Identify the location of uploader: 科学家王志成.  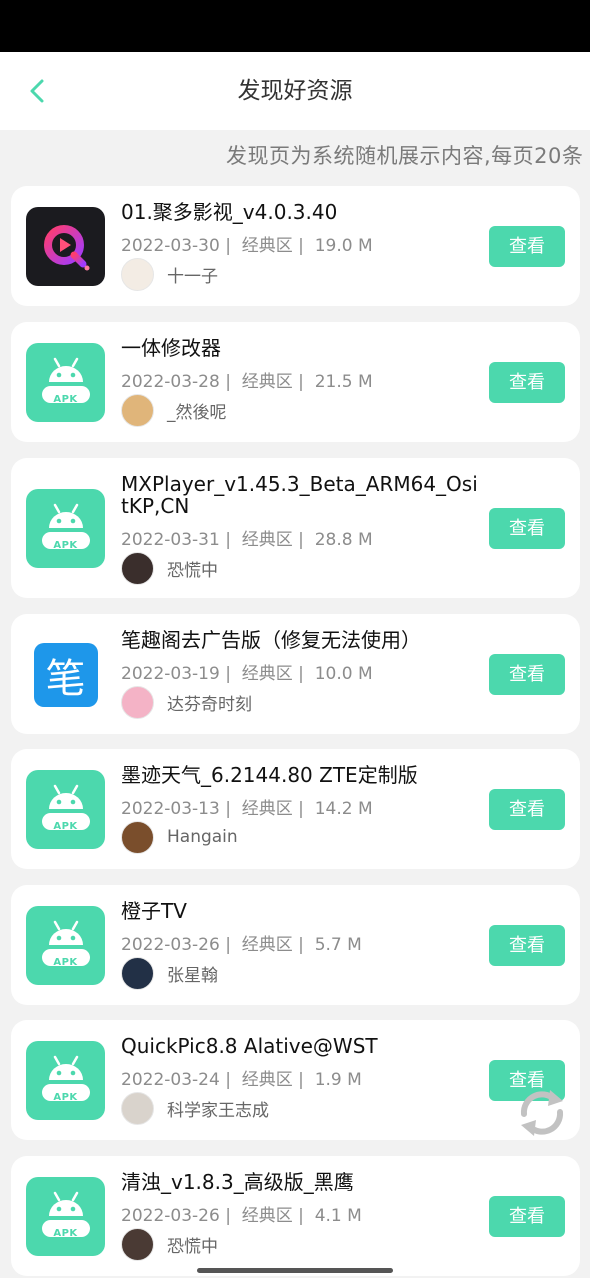
(195, 1108).